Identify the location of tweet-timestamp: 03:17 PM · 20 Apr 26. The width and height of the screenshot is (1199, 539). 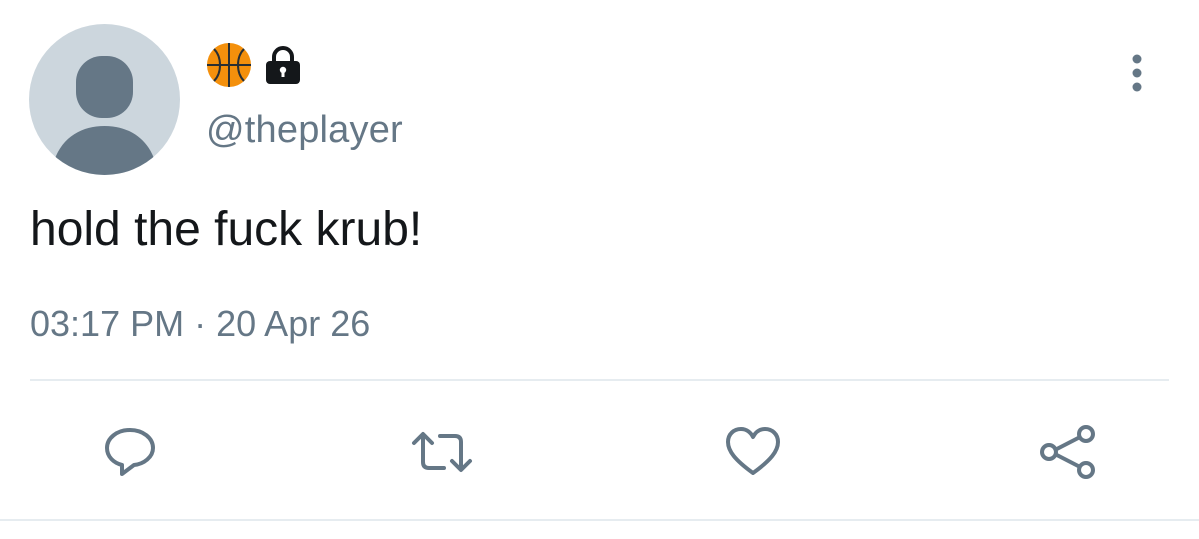
(200, 324).